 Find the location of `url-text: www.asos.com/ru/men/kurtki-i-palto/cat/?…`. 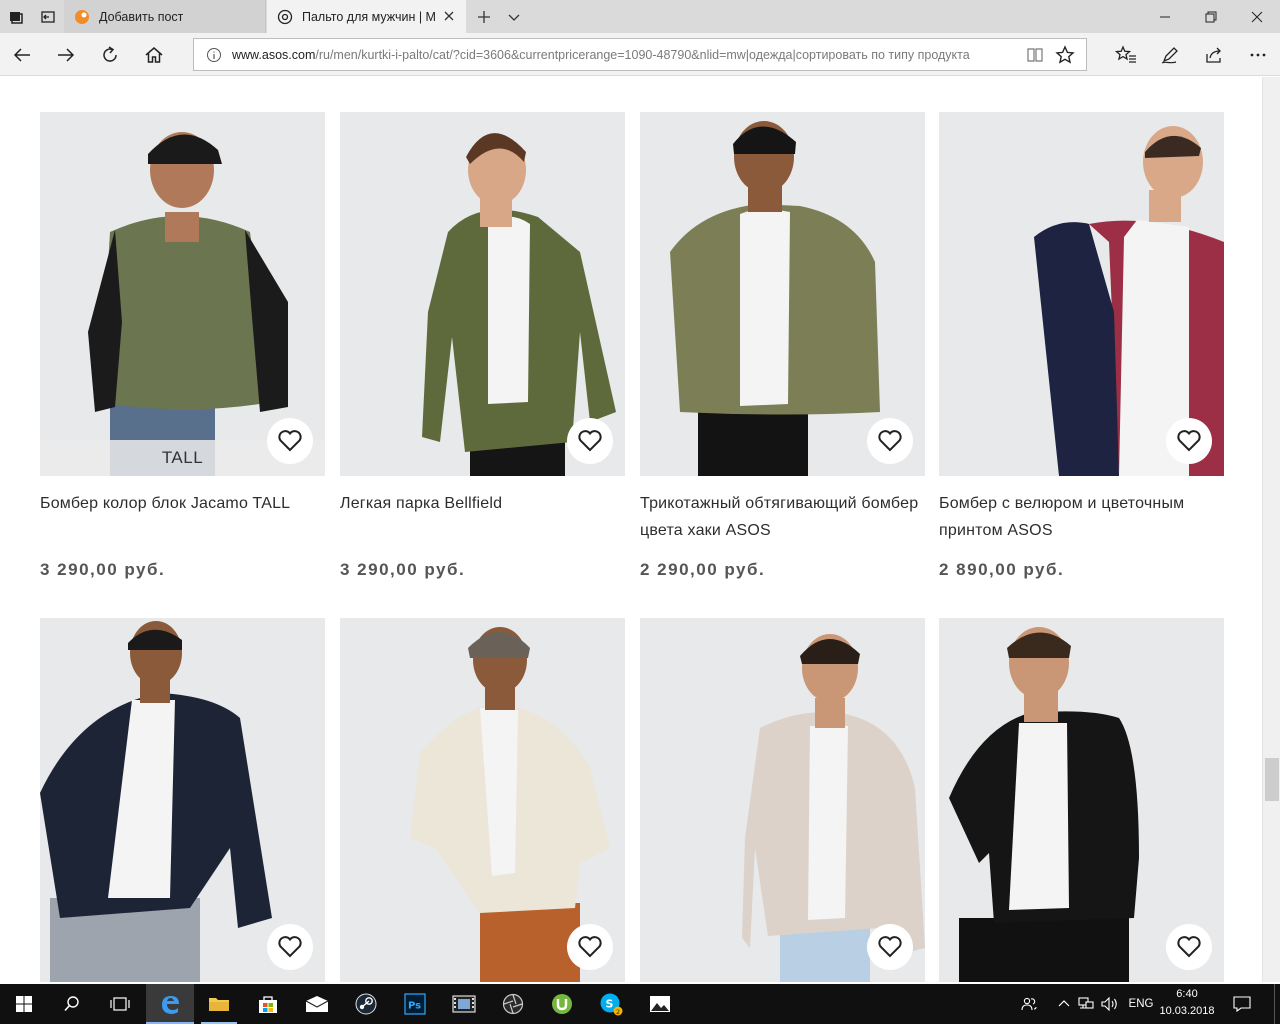

url-text: www.asos.com/ru/men/kurtki-i-palto/cat/?… is located at coordinates (627, 55).